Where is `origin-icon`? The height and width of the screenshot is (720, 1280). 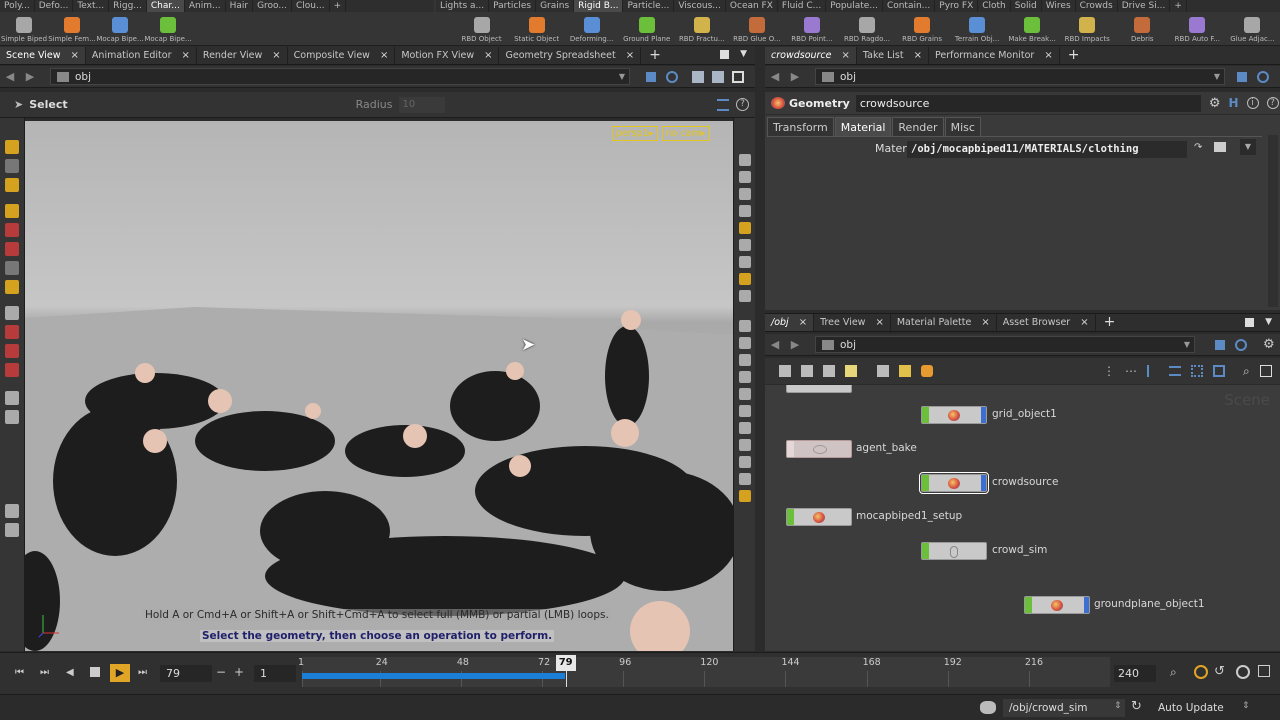
origin-icon is located at coordinates (744, 445).